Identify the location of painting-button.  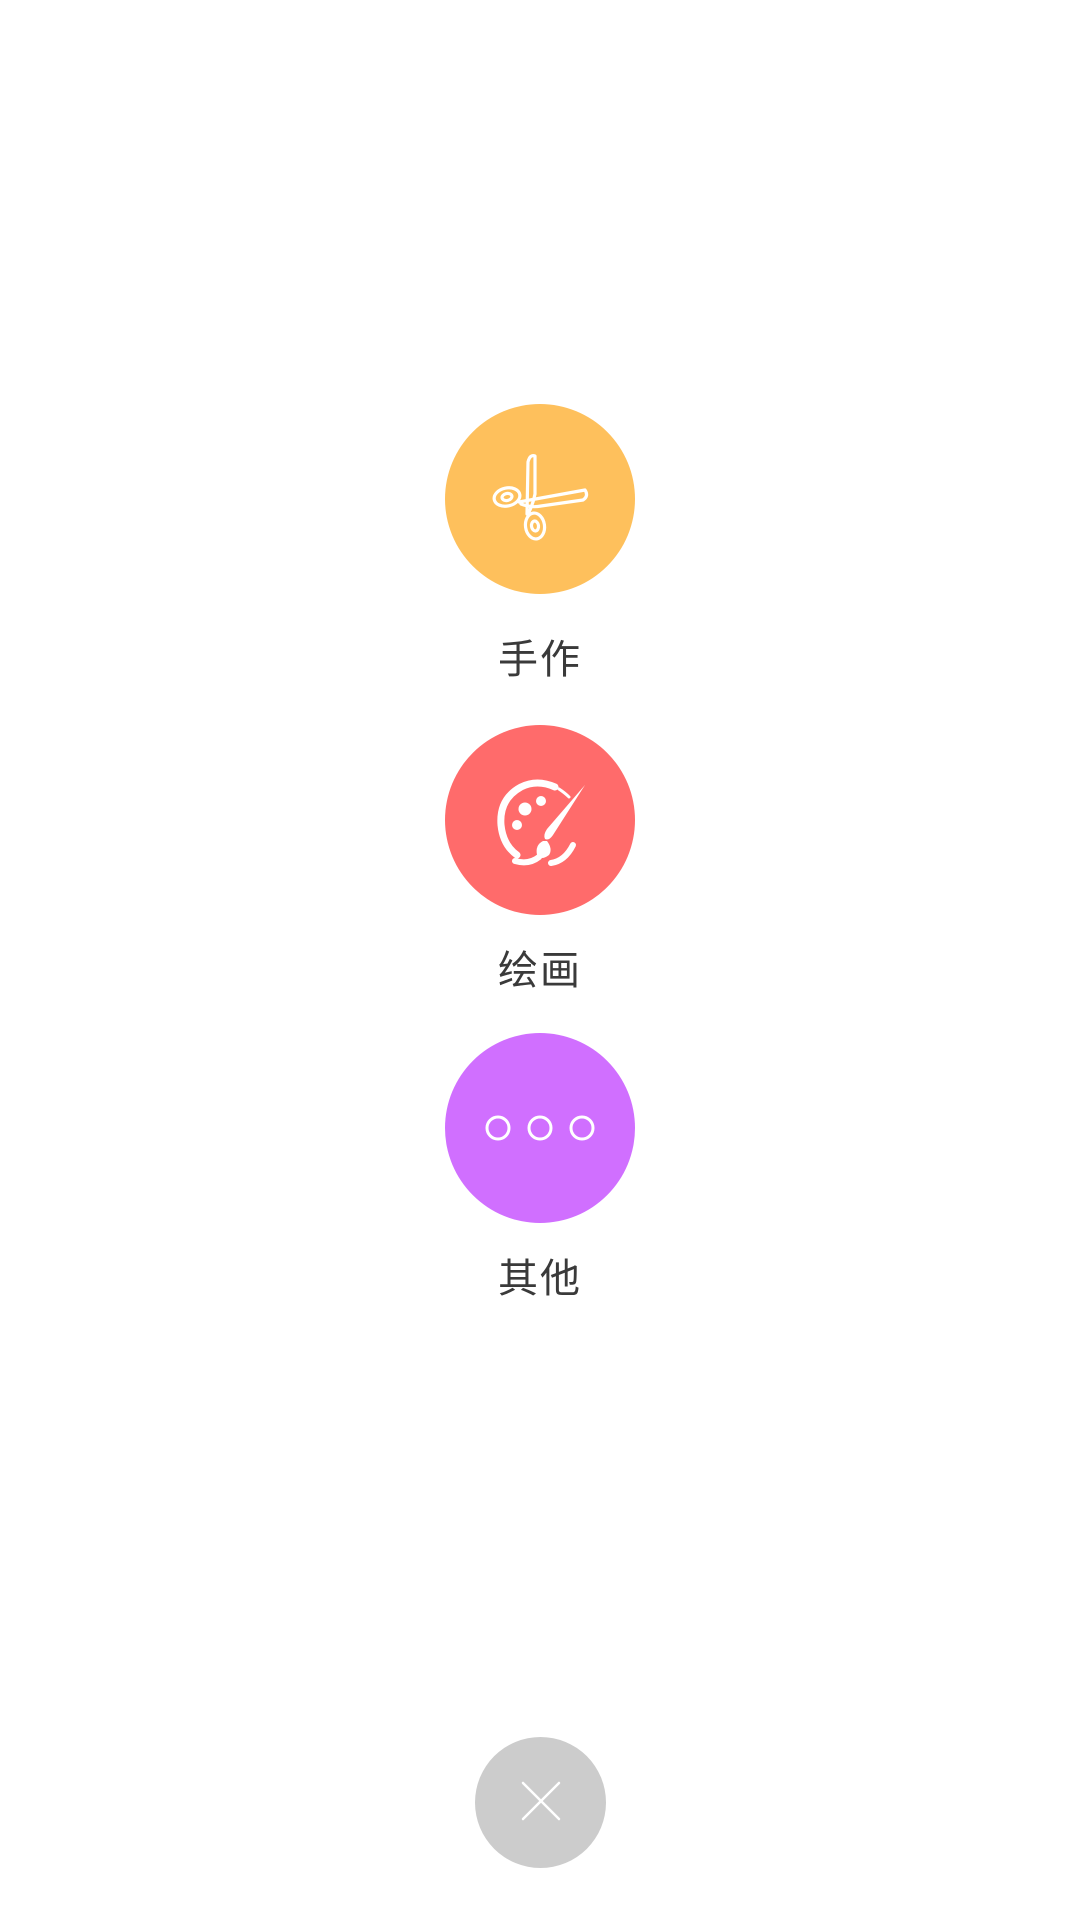
(540, 820).